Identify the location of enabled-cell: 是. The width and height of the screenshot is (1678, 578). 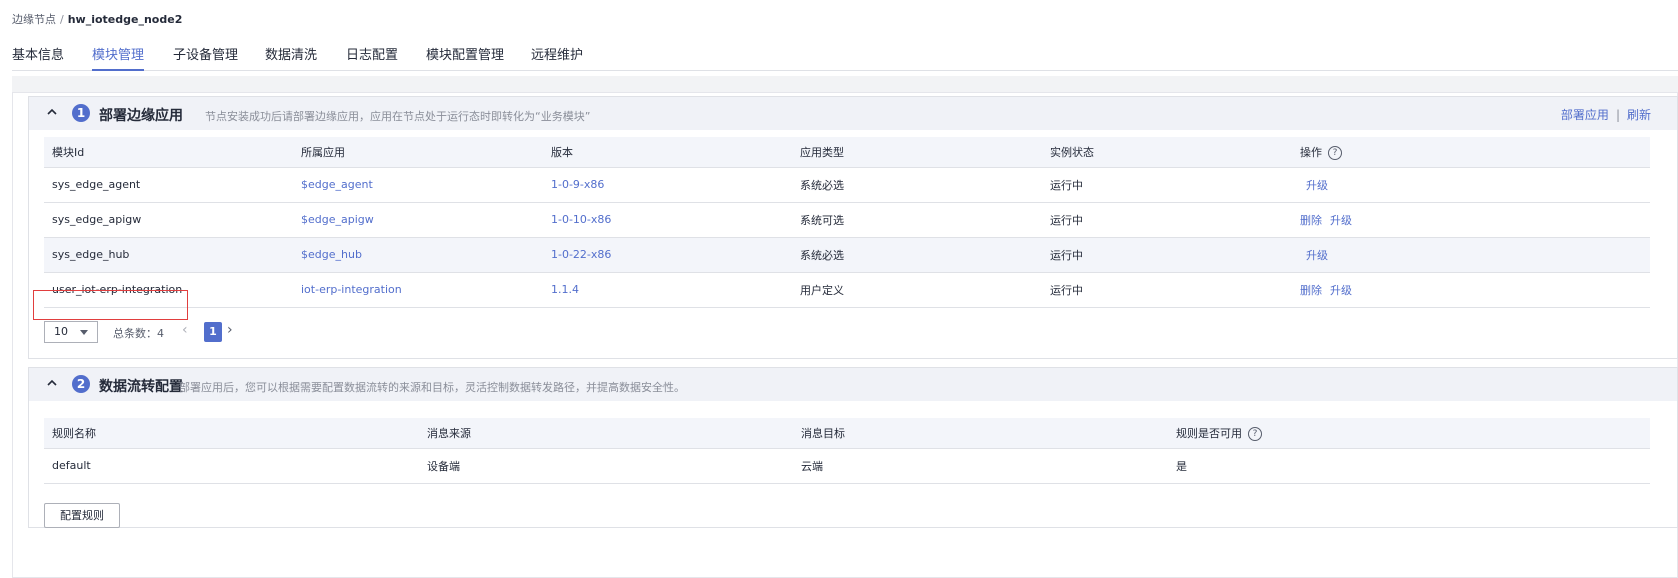
(1409, 466).